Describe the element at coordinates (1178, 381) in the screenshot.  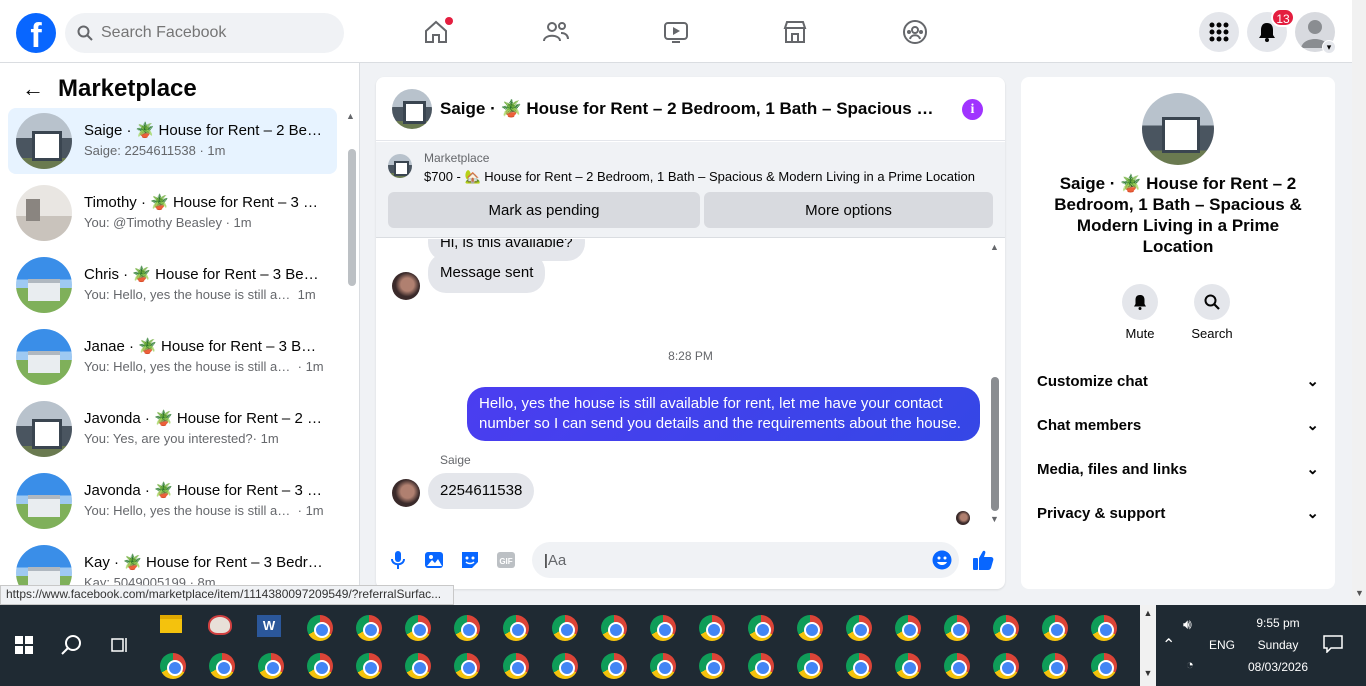
I see `customize-chat-section: Customize chat ⌄` at that location.